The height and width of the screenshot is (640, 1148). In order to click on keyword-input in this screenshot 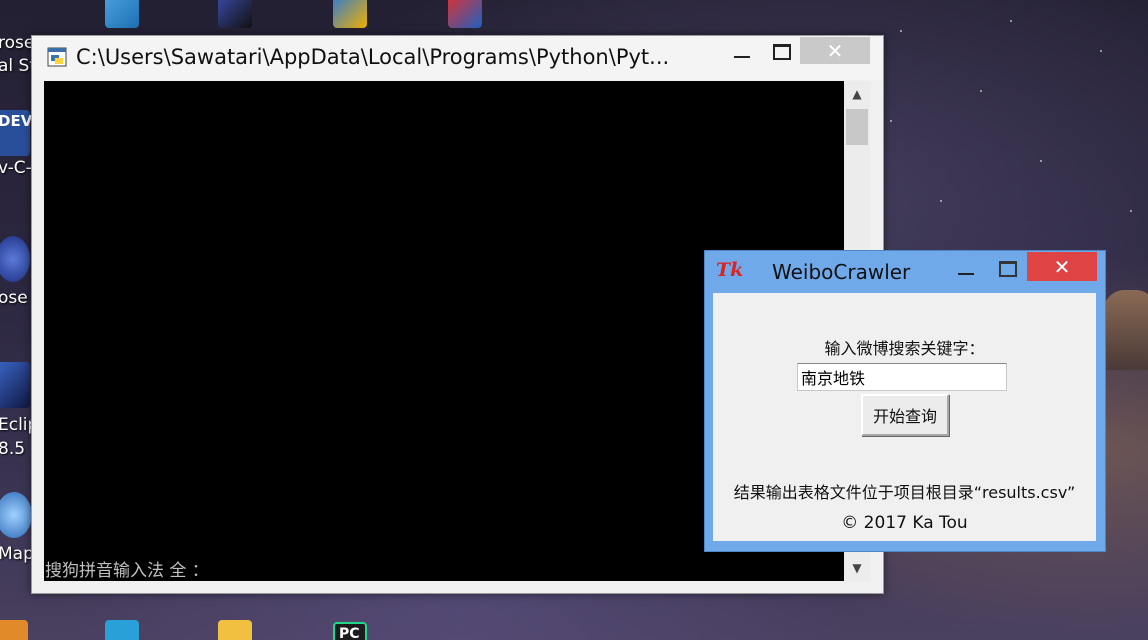, I will do `click(902, 377)`.